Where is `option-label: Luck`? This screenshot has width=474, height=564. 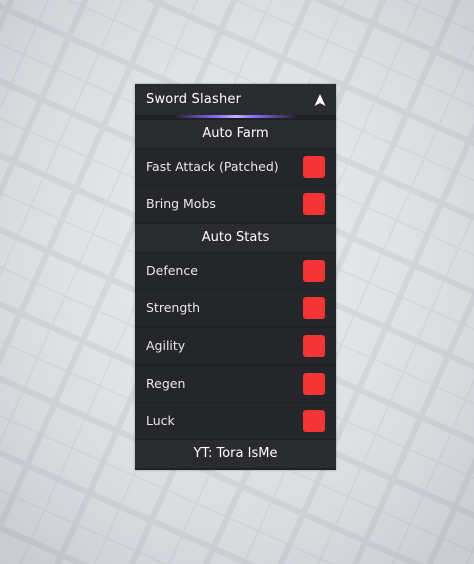 option-label: Luck is located at coordinates (160, 420).